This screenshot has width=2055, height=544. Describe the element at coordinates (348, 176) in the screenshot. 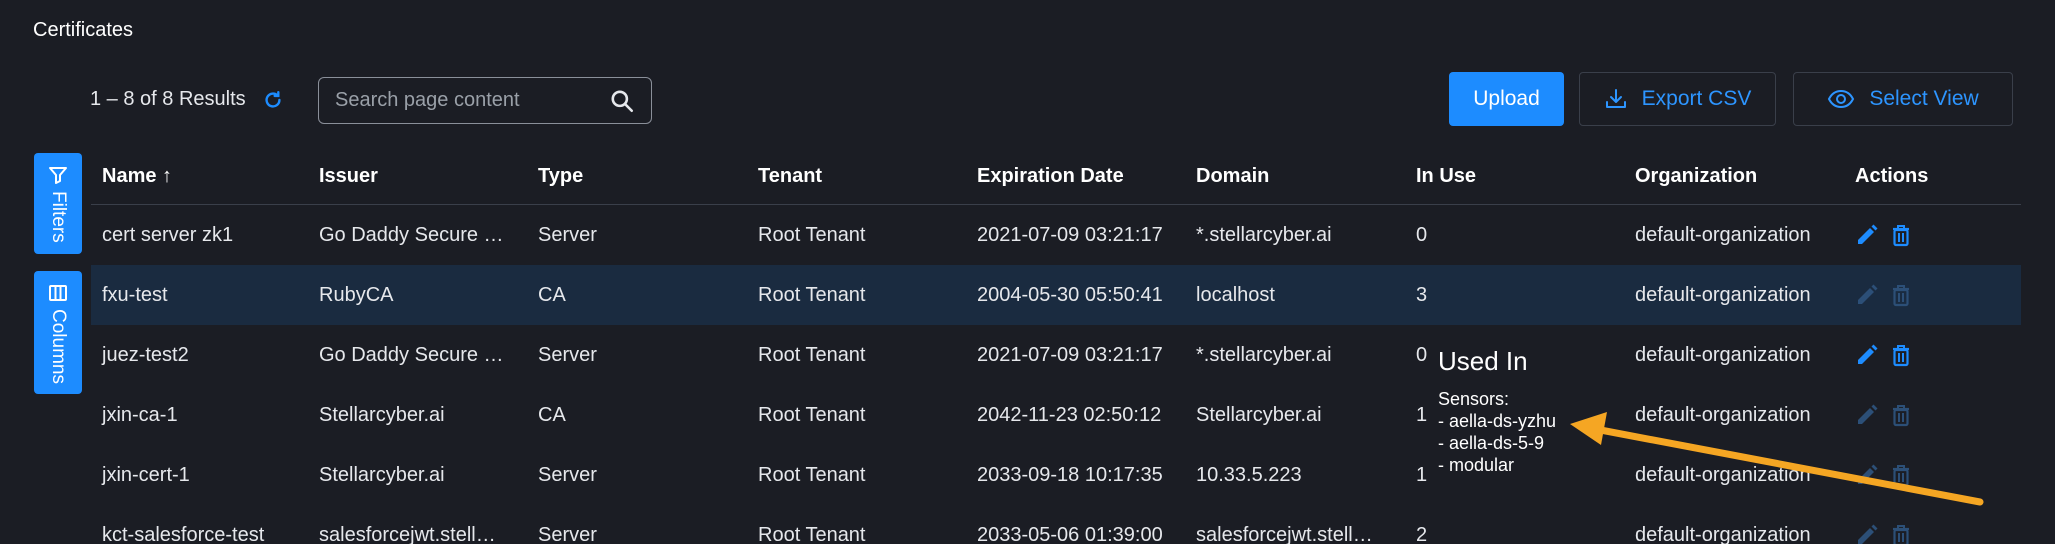

I see `column-header-issuer: Issuer` at that location.